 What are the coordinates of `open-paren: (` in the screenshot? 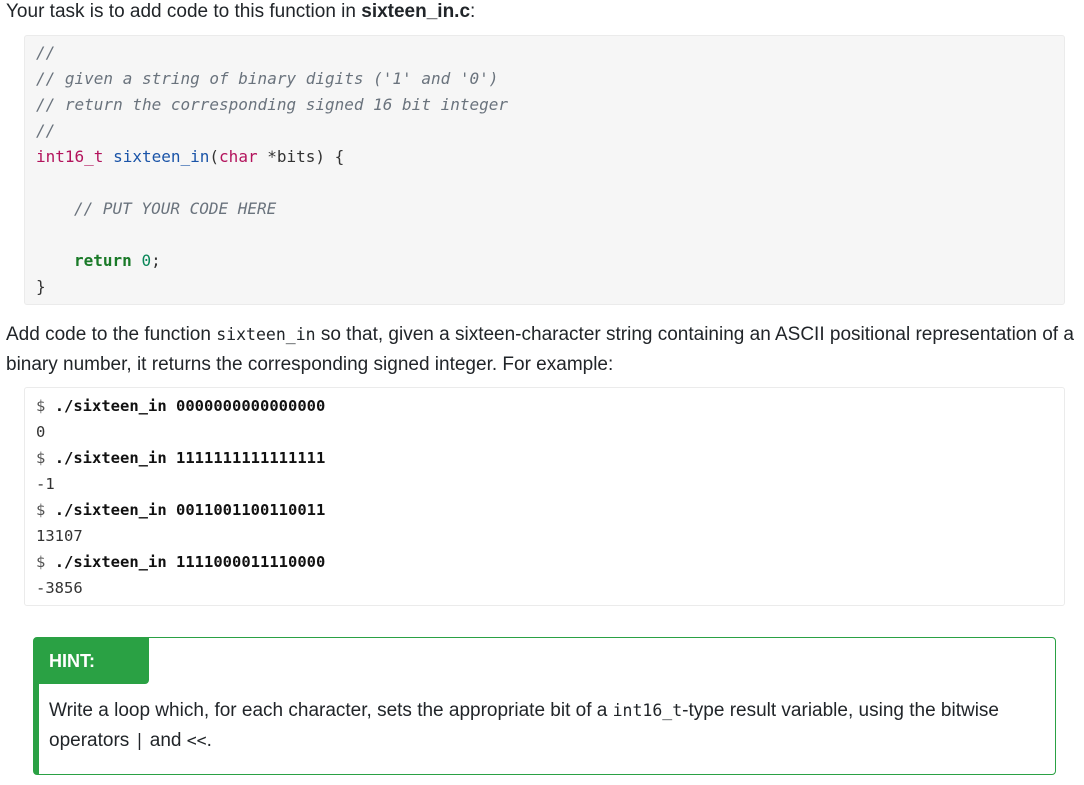 It's located at (214, 156).